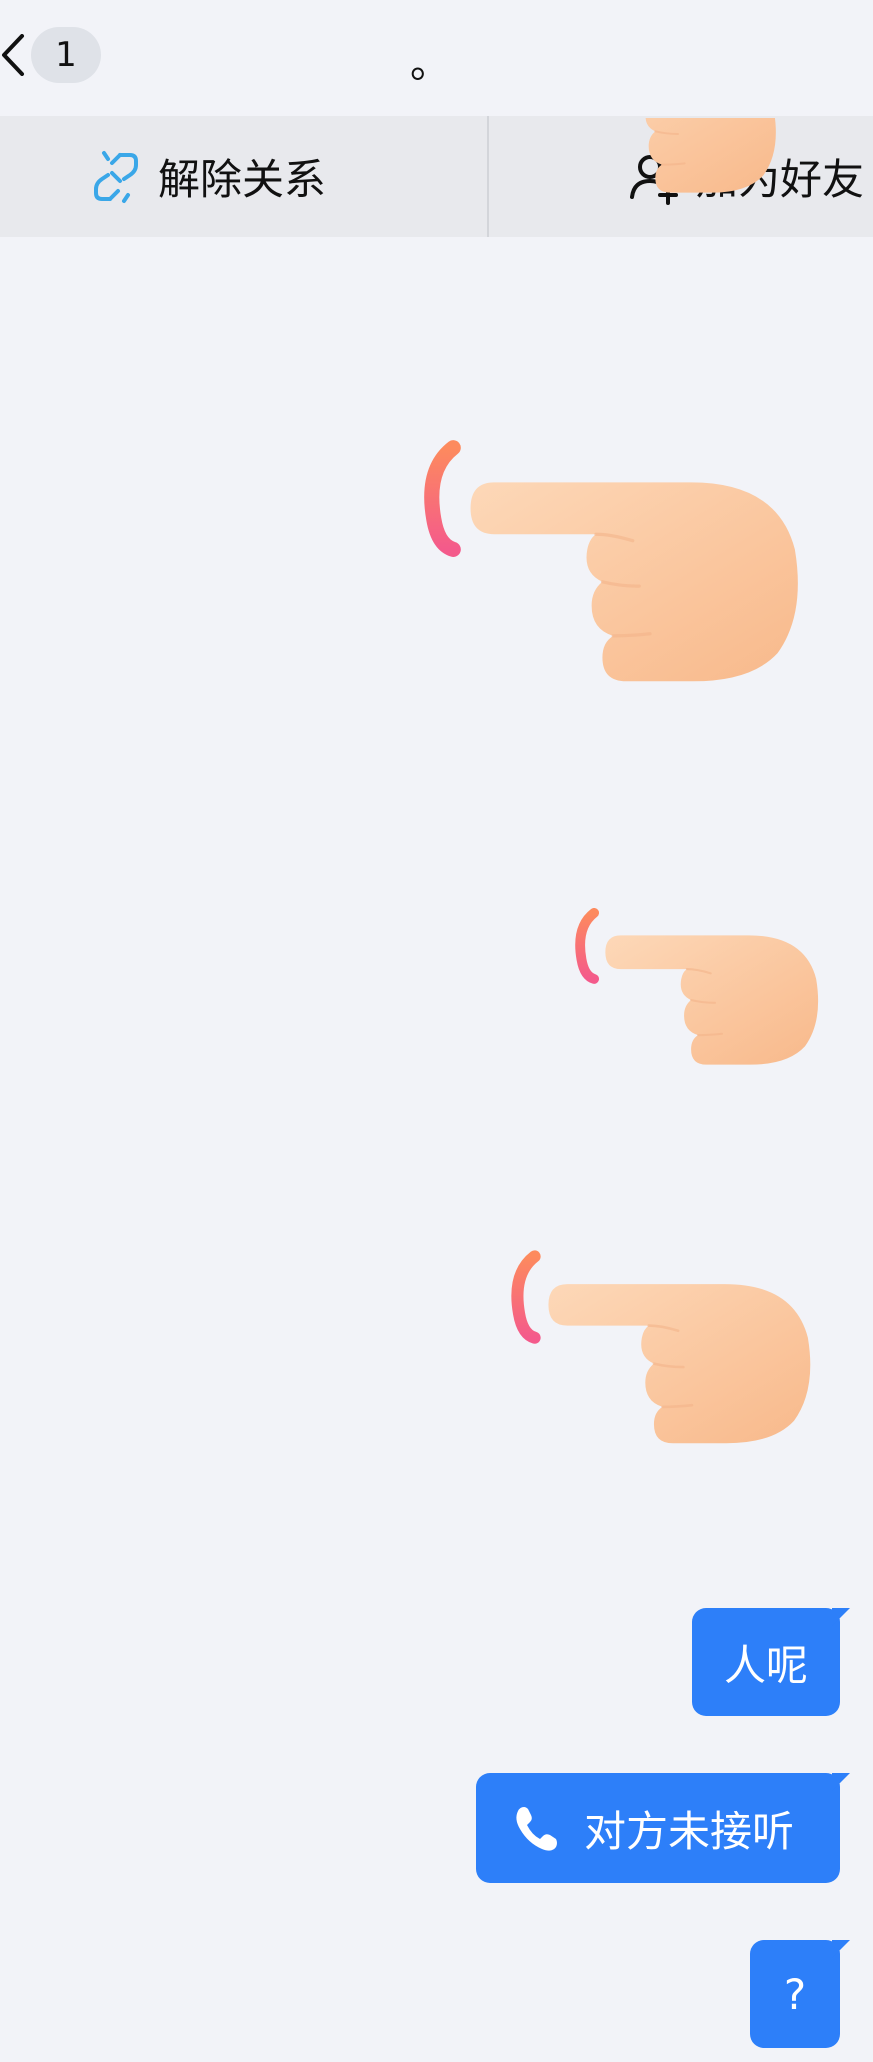 This screenshot has width=873, height=2062. What do you see at coordinates (689, 1831) in the screenshot?
I see `call-status-text: 对方未接听` at bounding box center [689, 1831].